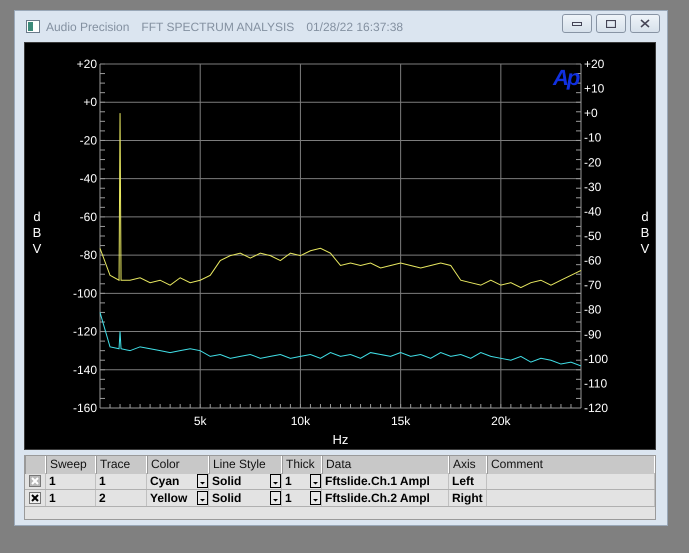 The image size is (689, 553). Describe the element at coordinates (84, 369) in the screenshot. I see `y-tick-label: -140` at that location.